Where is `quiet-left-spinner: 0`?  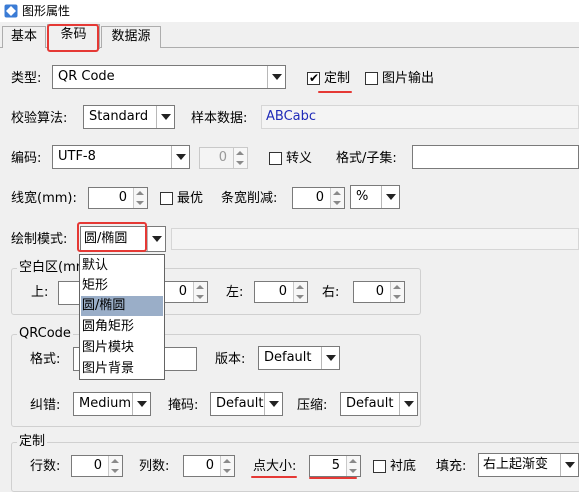
quiet-left-spinner: 0 is located at coordinates (281, 292).